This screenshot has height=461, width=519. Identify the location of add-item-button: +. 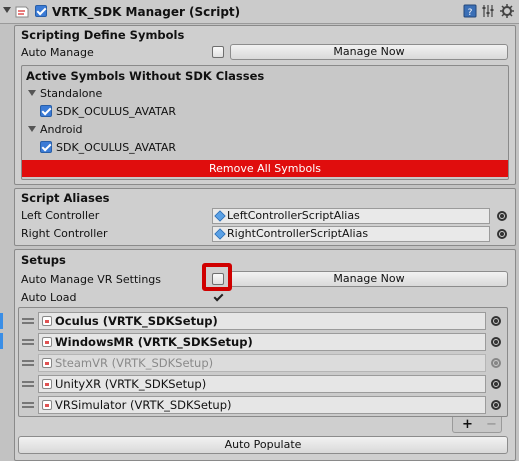
(467, 424).